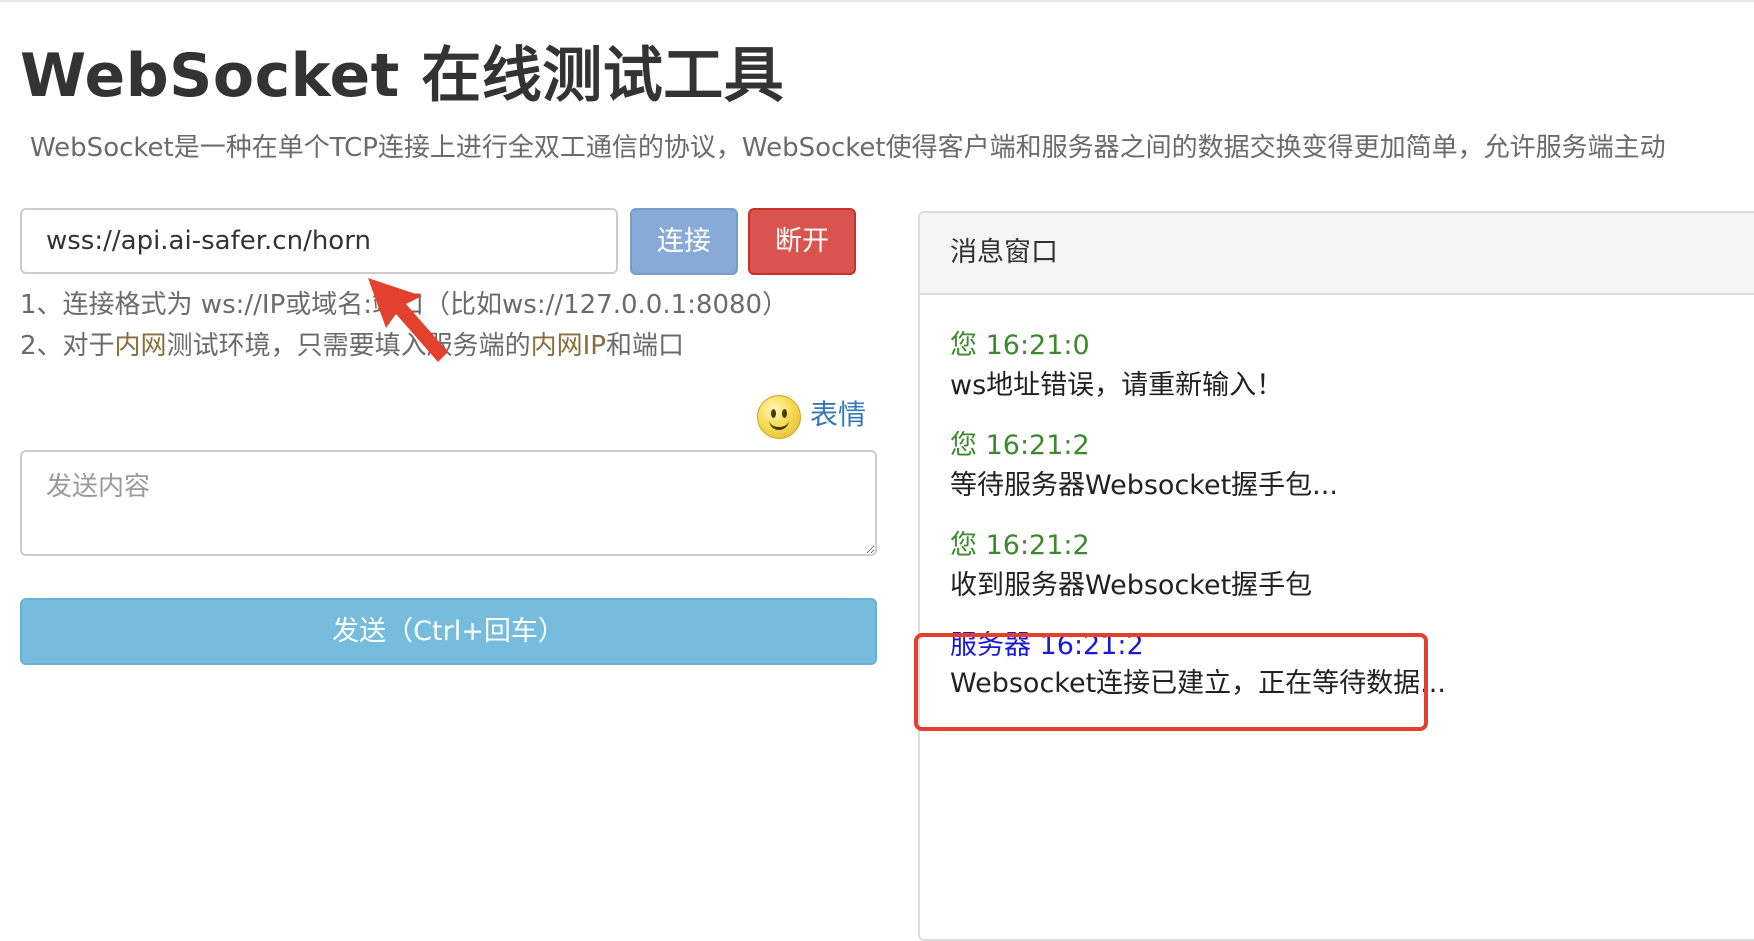 The height and width of the screenshot is (941, 1754). I want to click on connect-button: 连接, so click(684, 241).